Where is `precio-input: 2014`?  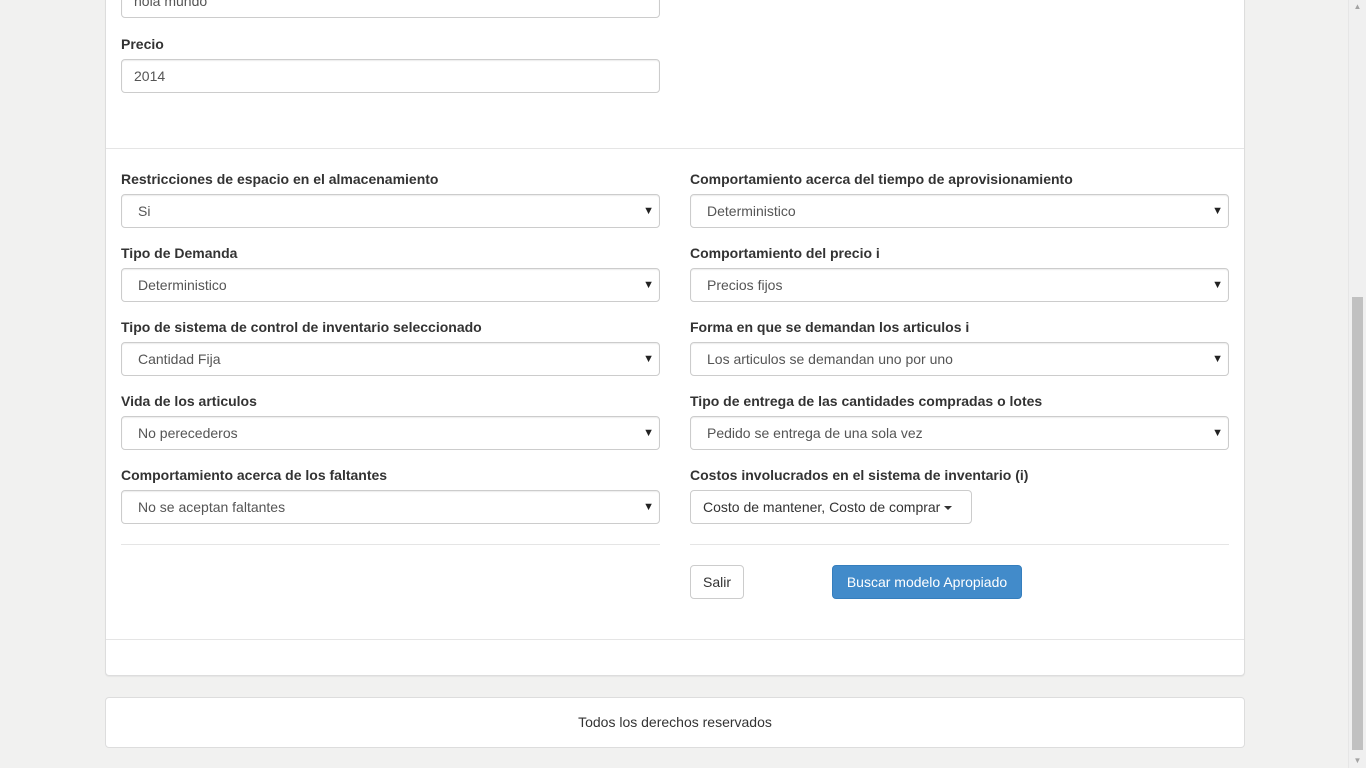 precio-input: 2014 is located at coordinates (390, 76).